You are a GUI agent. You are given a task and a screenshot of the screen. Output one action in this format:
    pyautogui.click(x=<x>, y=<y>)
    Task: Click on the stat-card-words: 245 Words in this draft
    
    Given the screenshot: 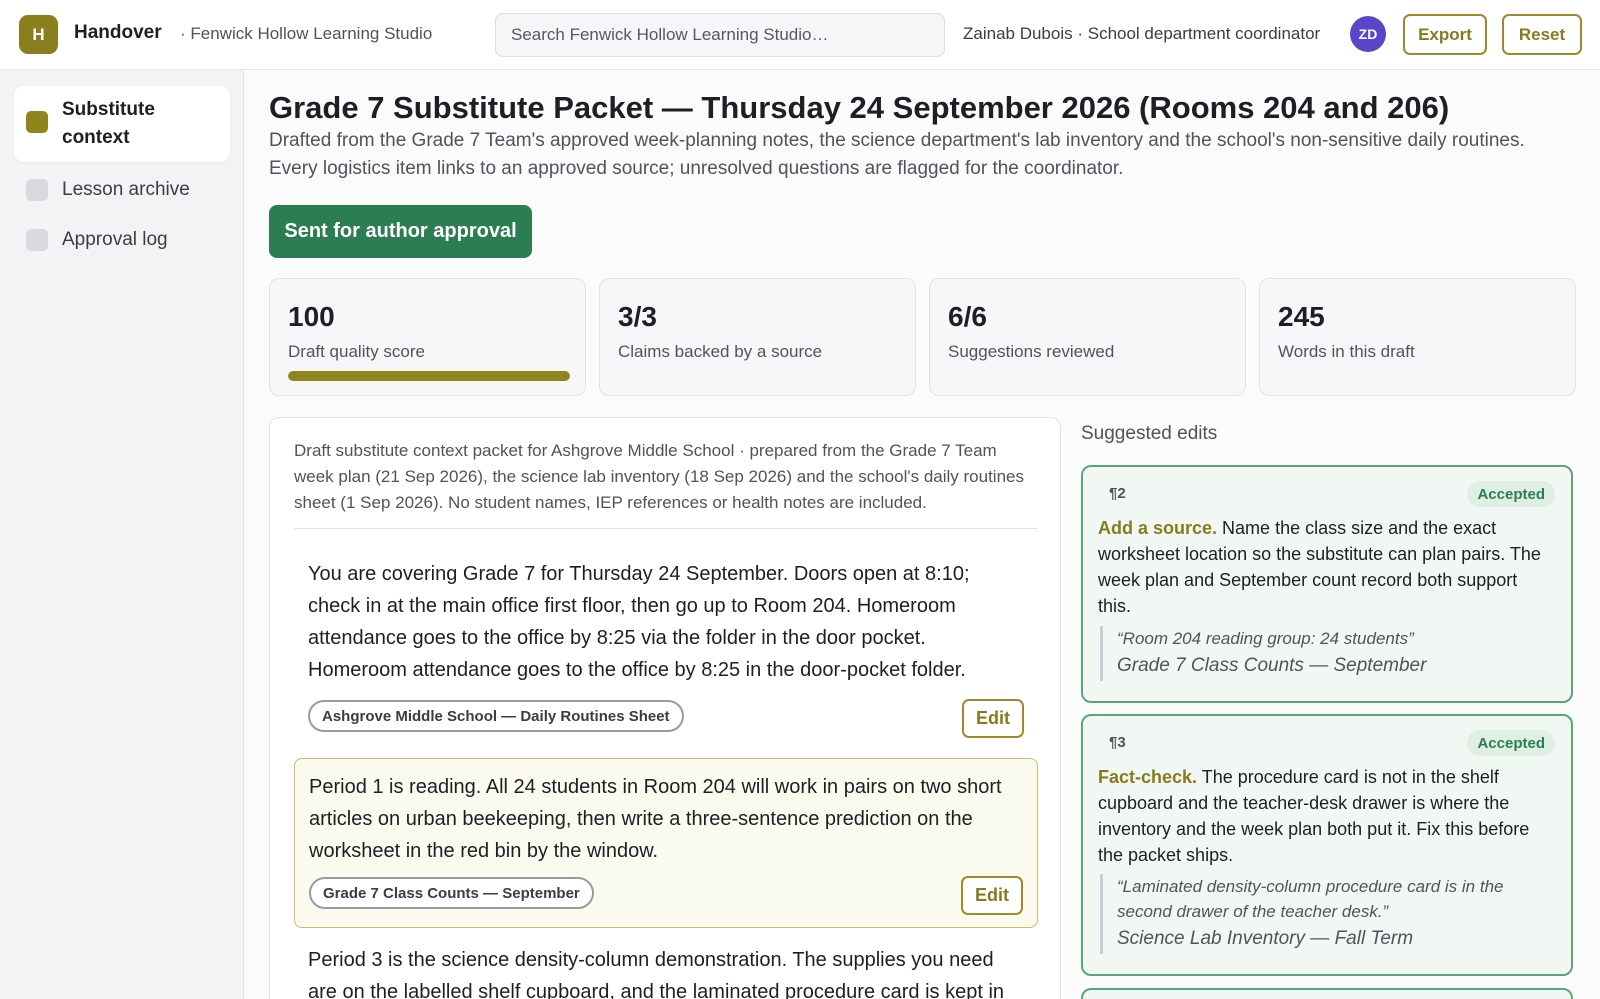 What is the action you would take?
    pyautogui.click(x=1417, y=337)
    